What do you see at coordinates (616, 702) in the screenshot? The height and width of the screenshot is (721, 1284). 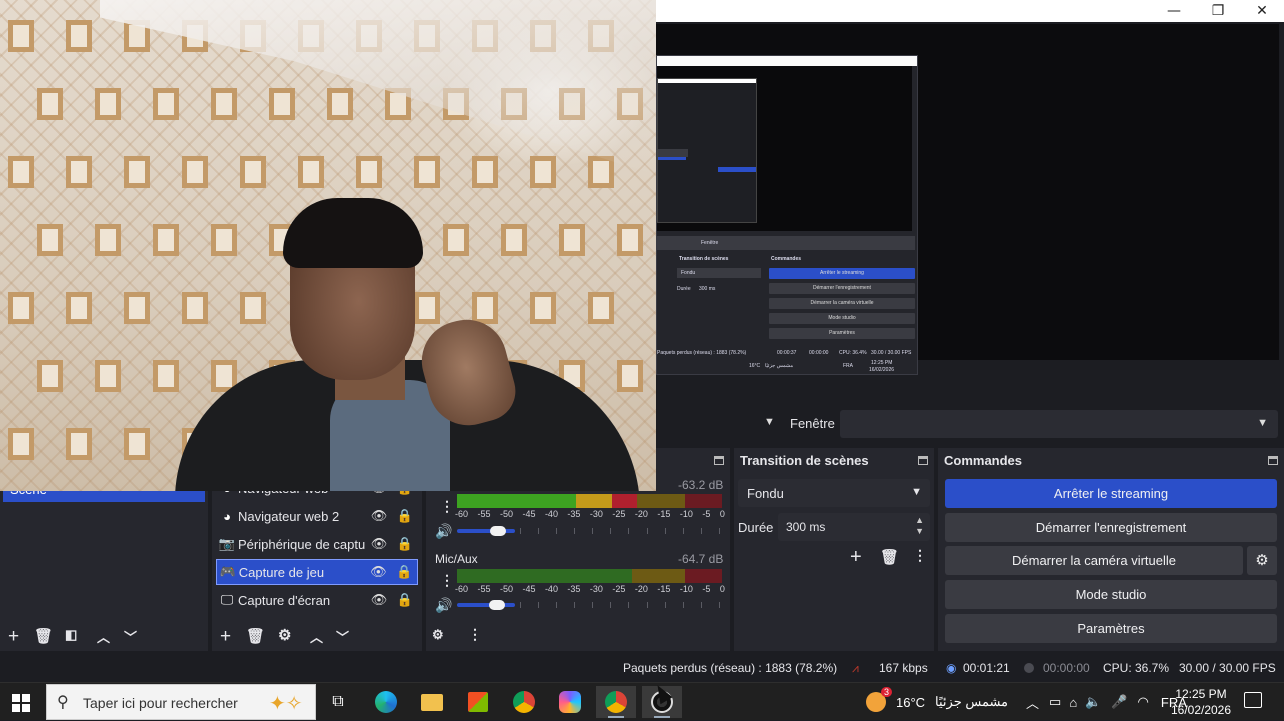 I see `chrome-window-icon` at bounding box center [616, 702].